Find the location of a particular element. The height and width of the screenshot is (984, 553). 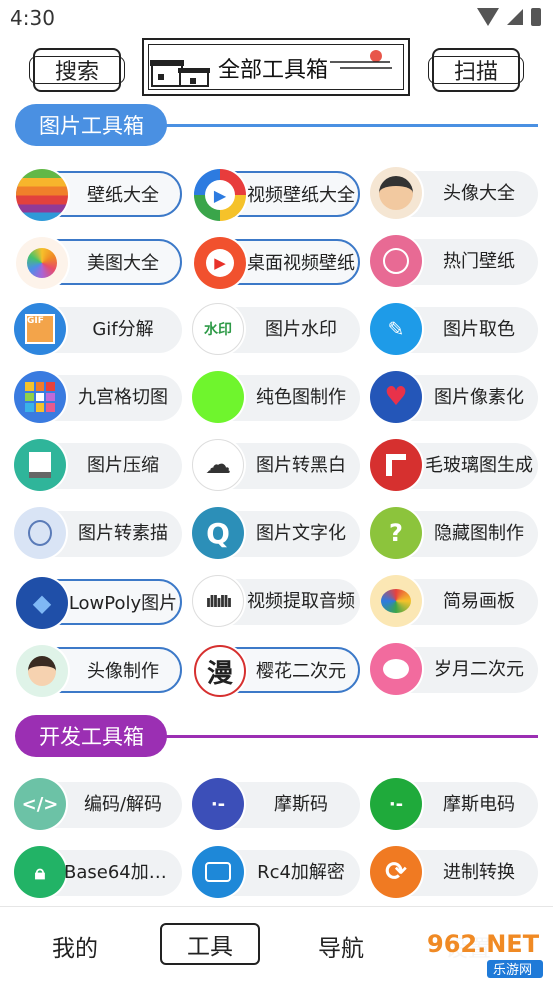

tool-pixelate: ♥ 图片像素化 is located at coordinates (454, 397).